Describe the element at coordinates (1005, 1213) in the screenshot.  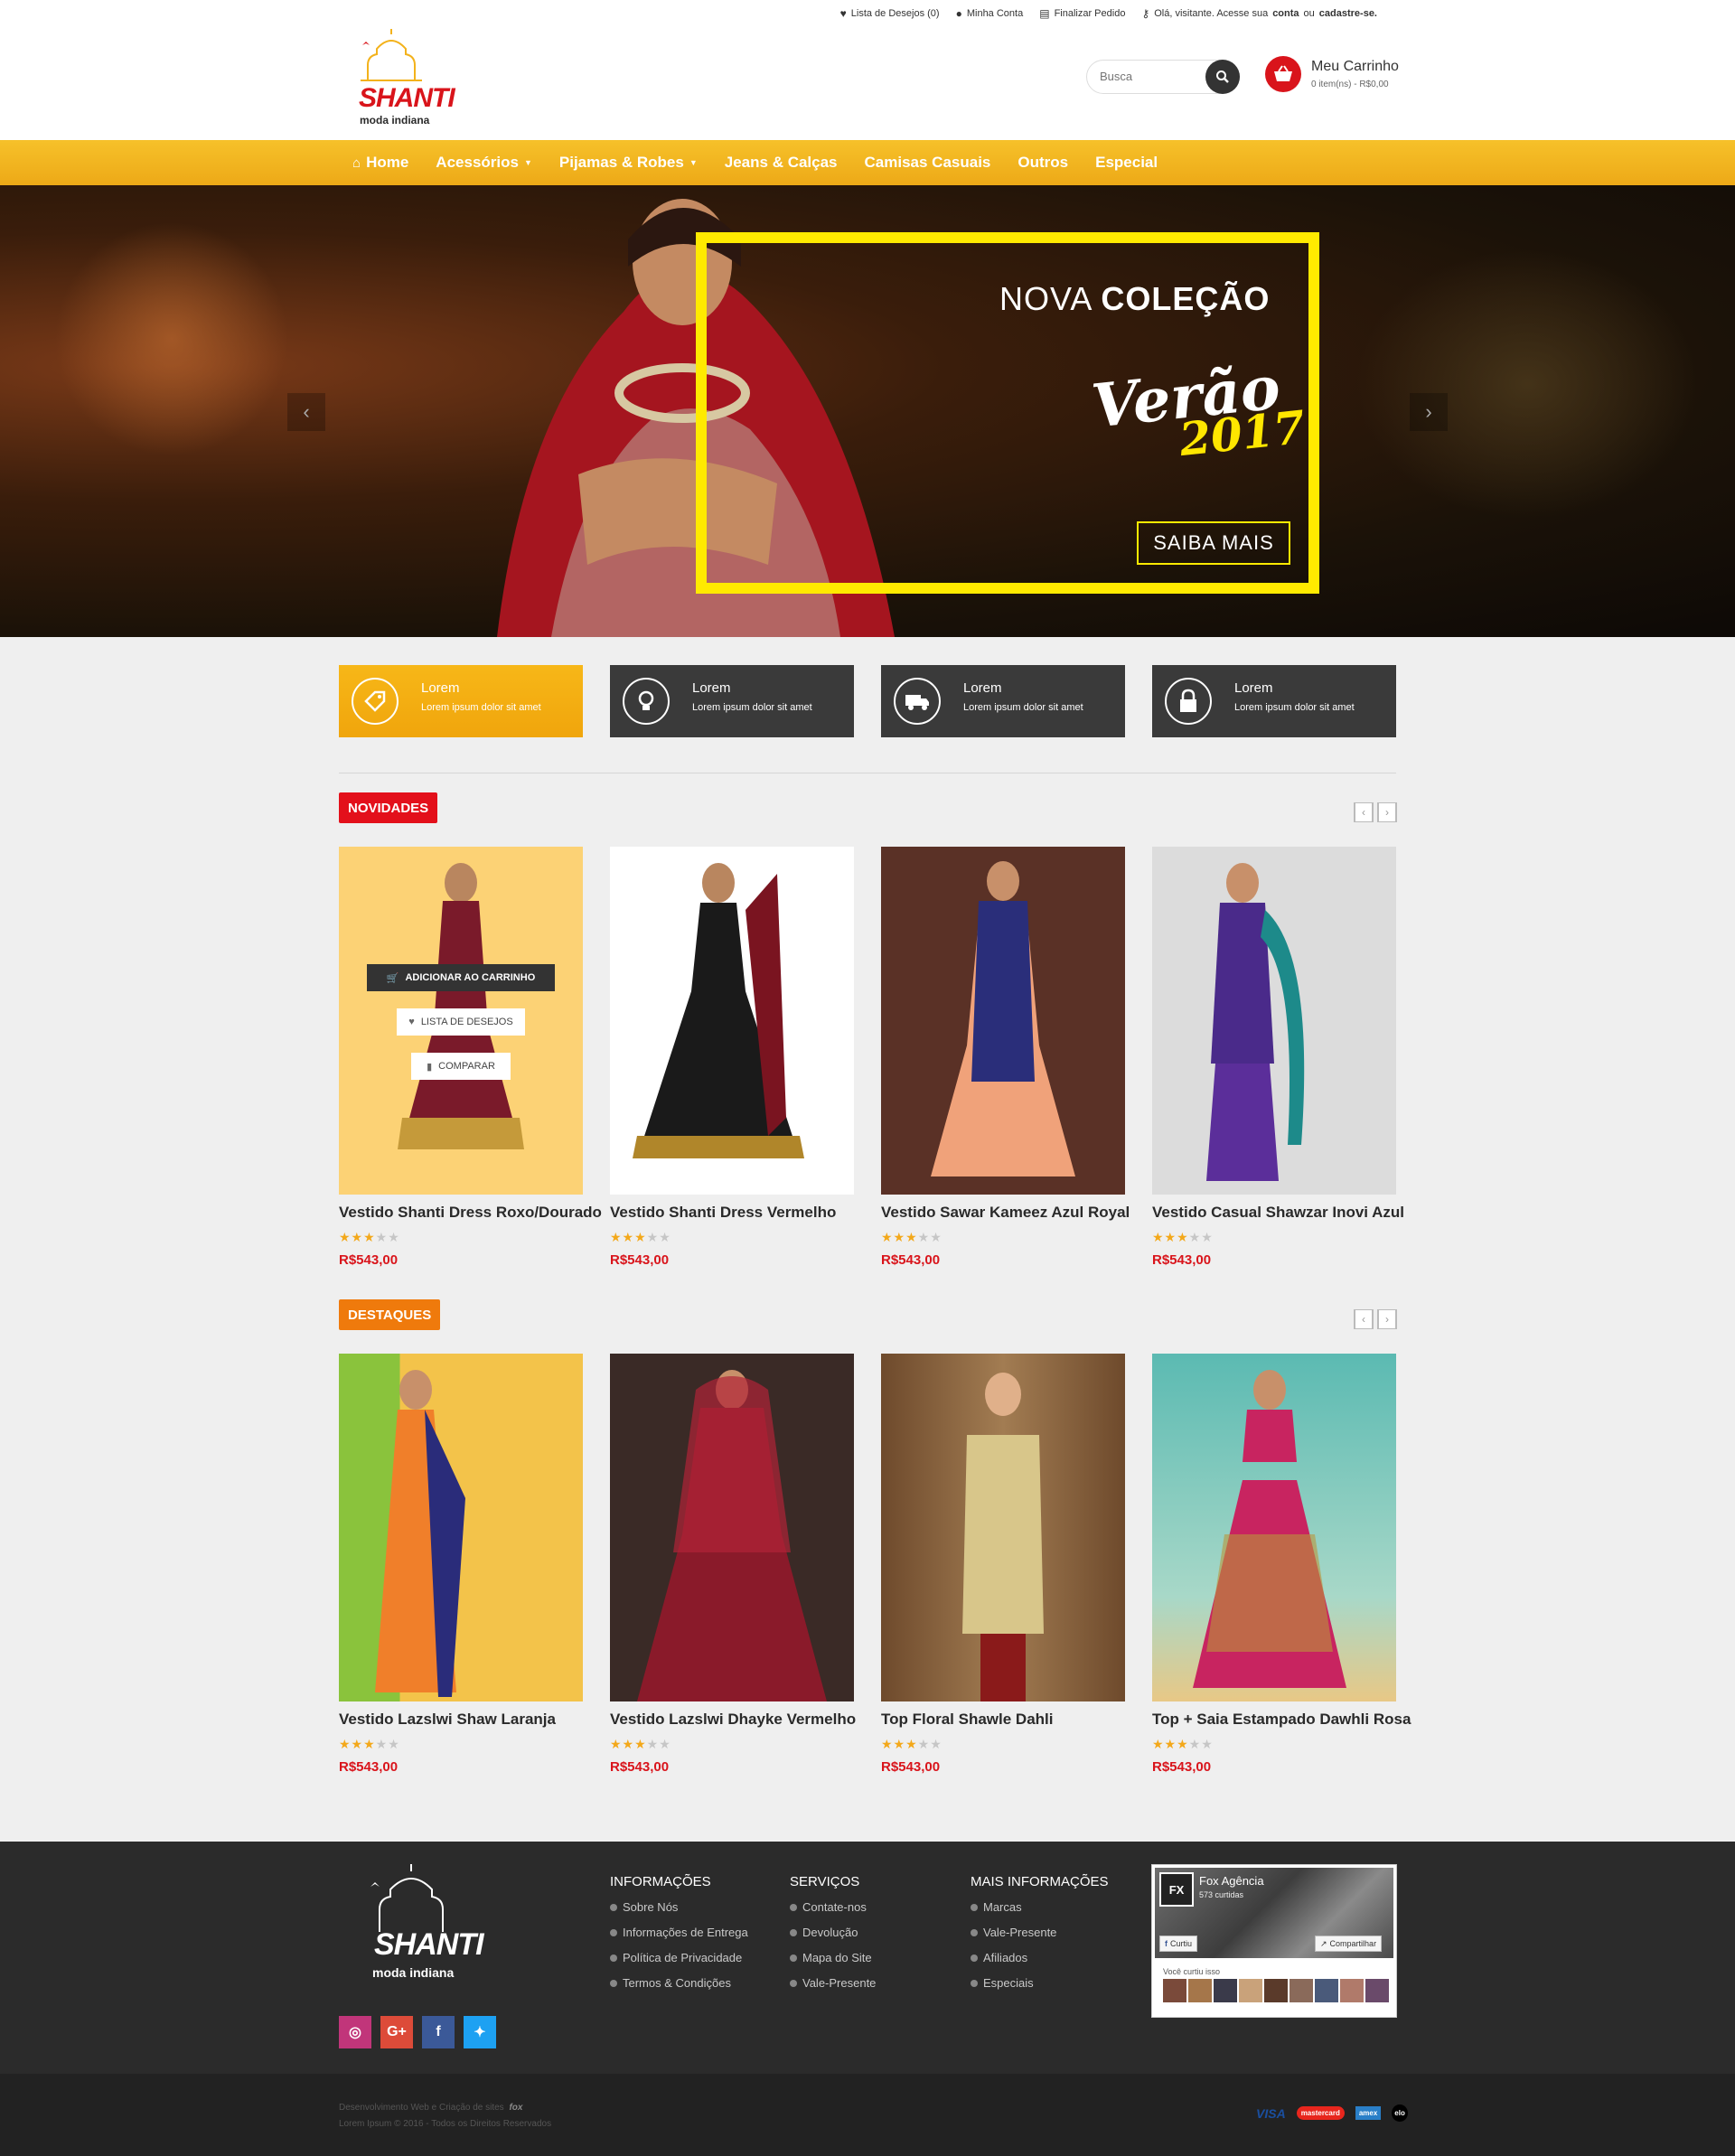
I see `product-name: Vestido Sawar Kameez Azul Royal` at that location.